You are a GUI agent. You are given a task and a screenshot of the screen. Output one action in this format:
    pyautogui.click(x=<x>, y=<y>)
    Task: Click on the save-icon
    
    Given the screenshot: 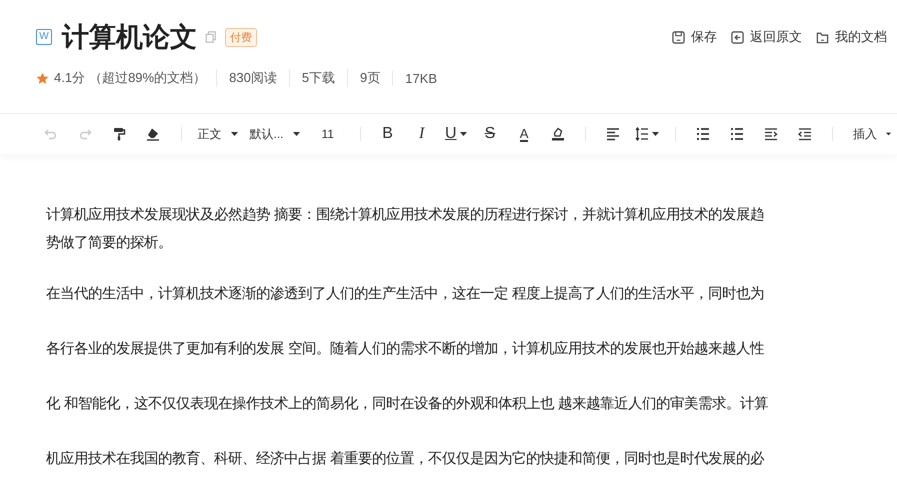 What is the action you would take?
    pyautogui.click(x=678, y=37)
    